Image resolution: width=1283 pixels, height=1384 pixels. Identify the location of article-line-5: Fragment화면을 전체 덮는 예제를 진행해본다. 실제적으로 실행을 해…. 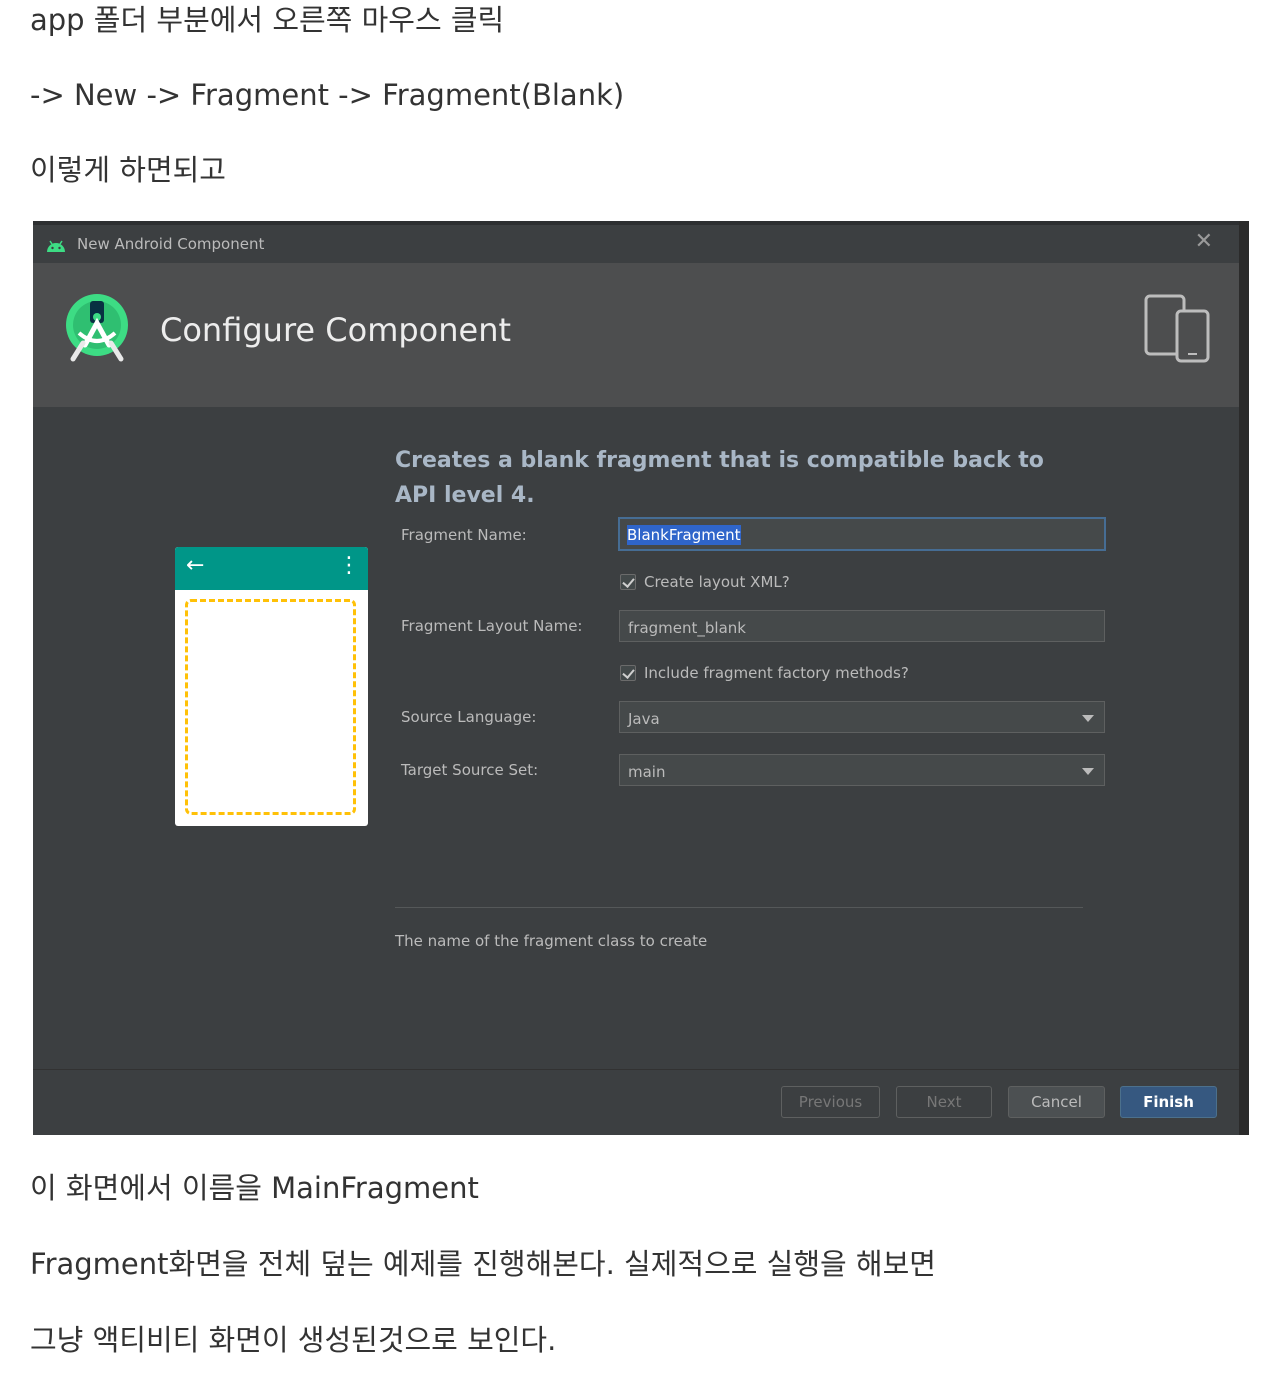
(483, 1264).